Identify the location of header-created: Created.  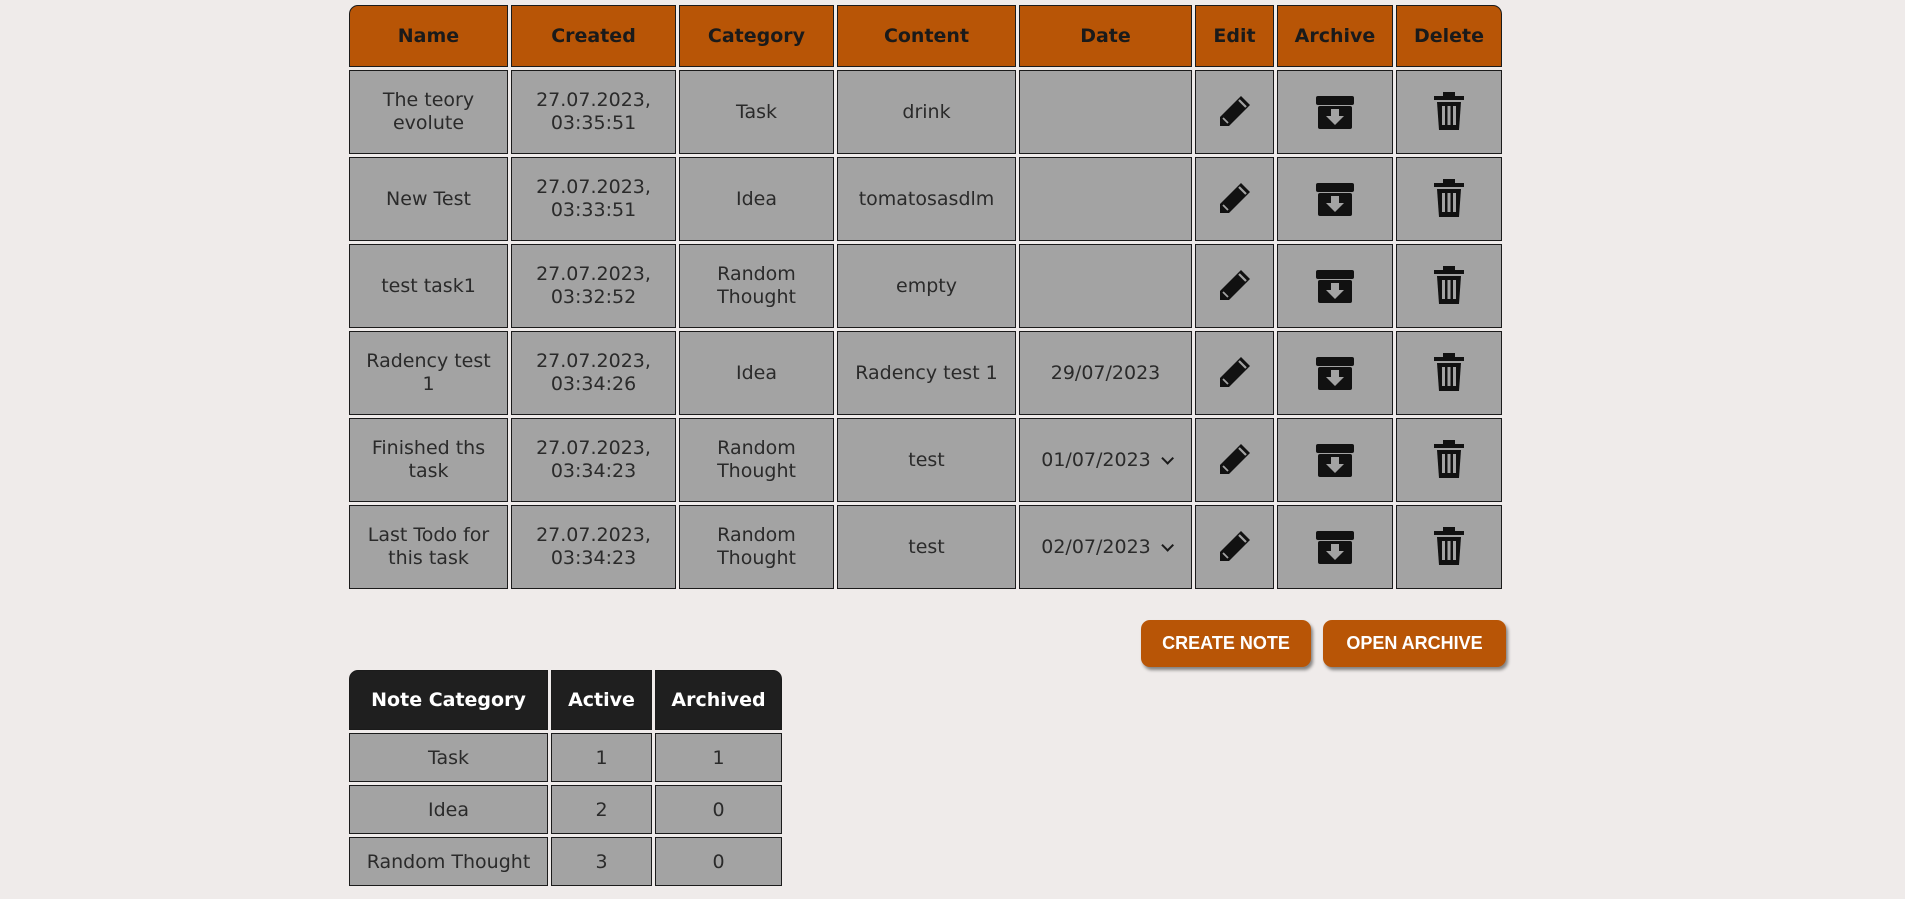
(593, 36).